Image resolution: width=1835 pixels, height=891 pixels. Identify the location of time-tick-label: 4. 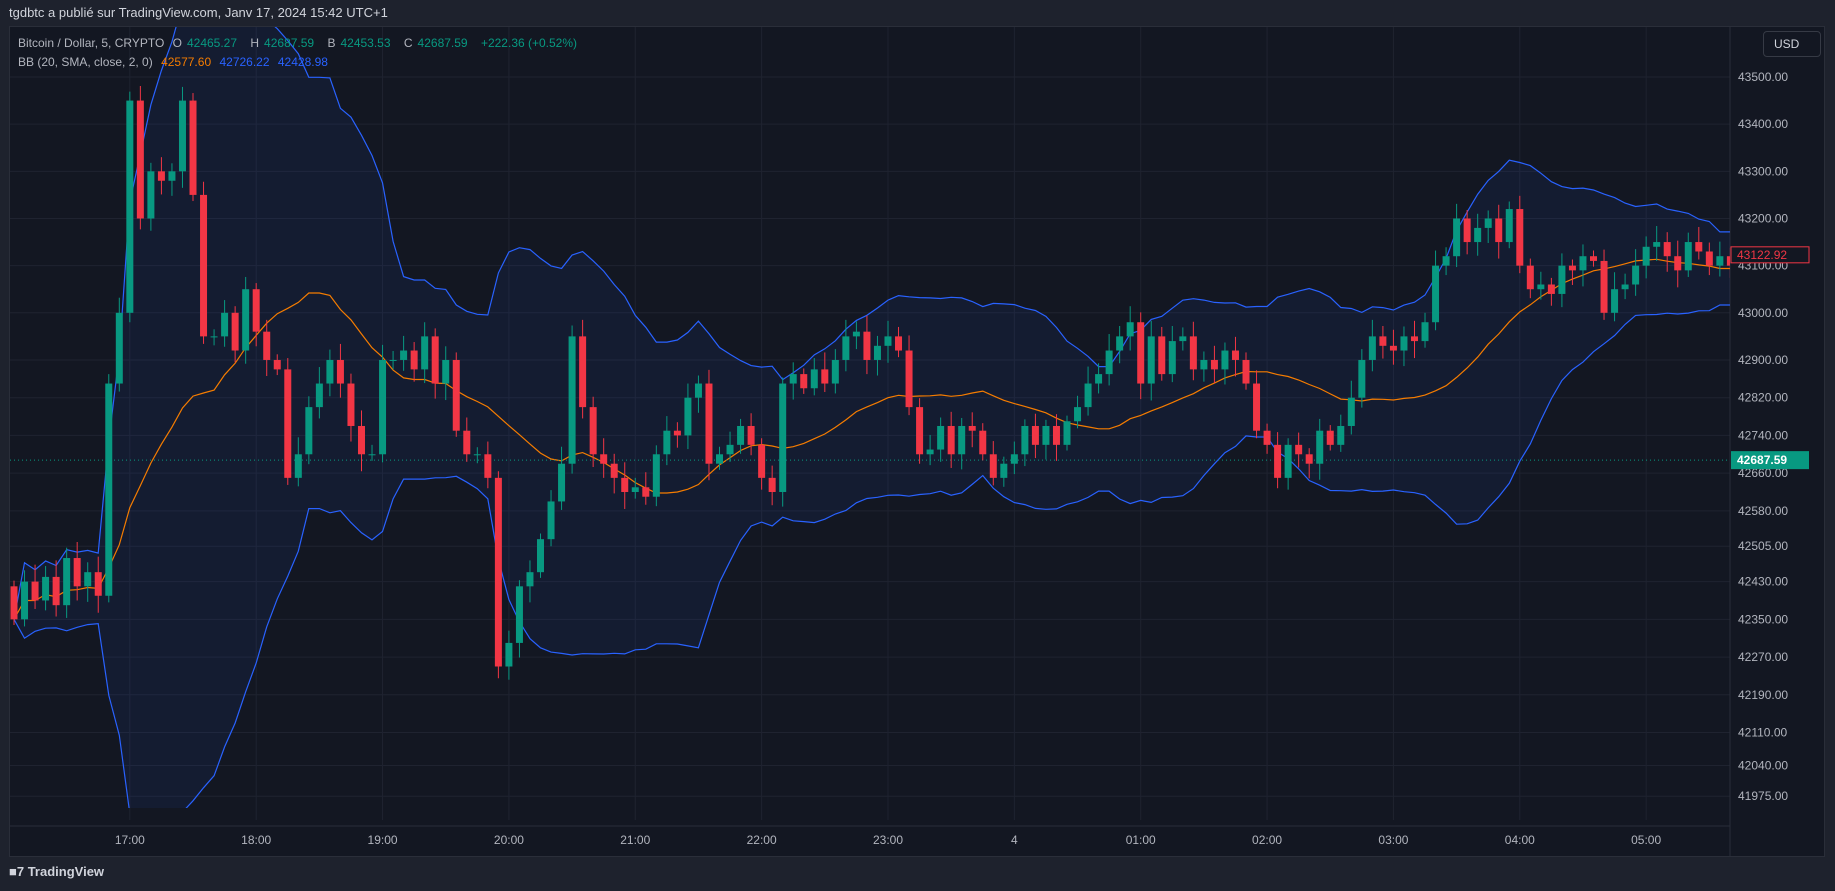
(1014, 840).